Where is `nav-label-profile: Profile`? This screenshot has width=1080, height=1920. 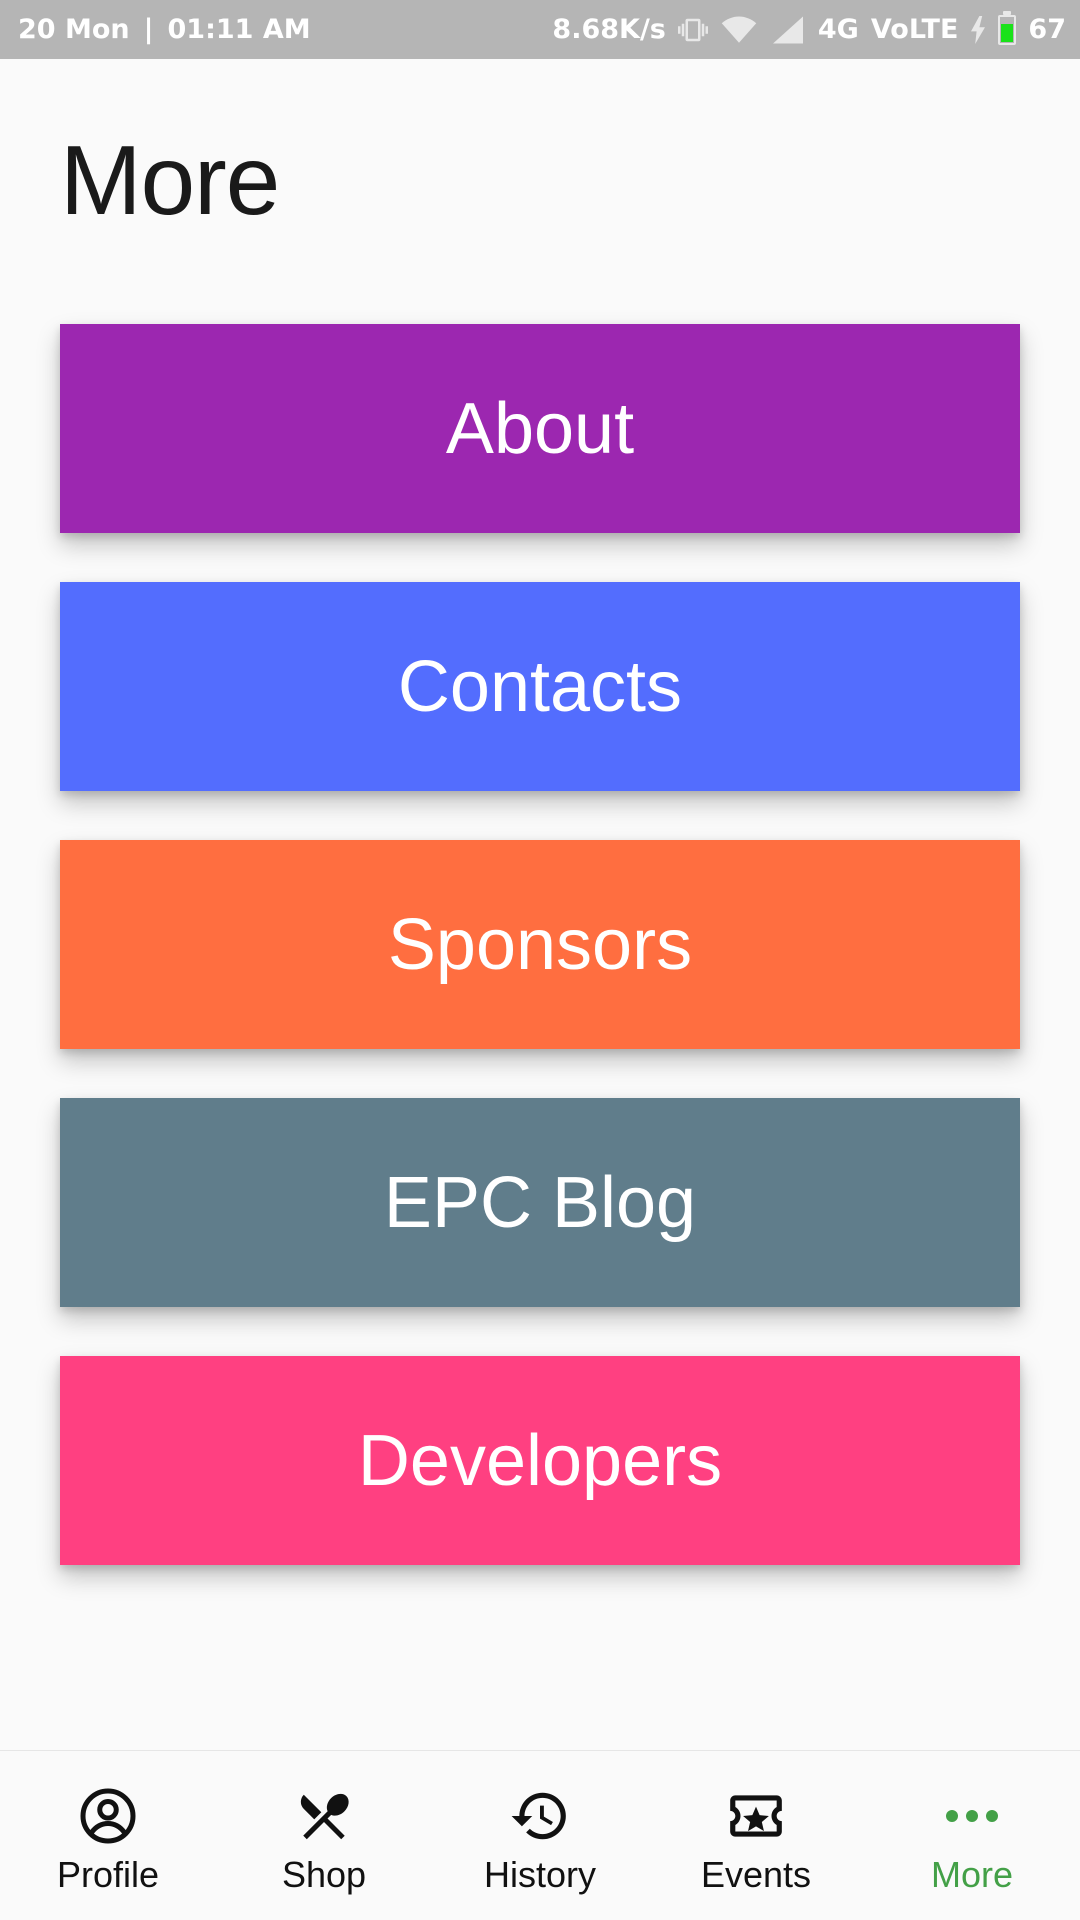 nav-label-profile: Profile is located at coordinates (108, 1874).